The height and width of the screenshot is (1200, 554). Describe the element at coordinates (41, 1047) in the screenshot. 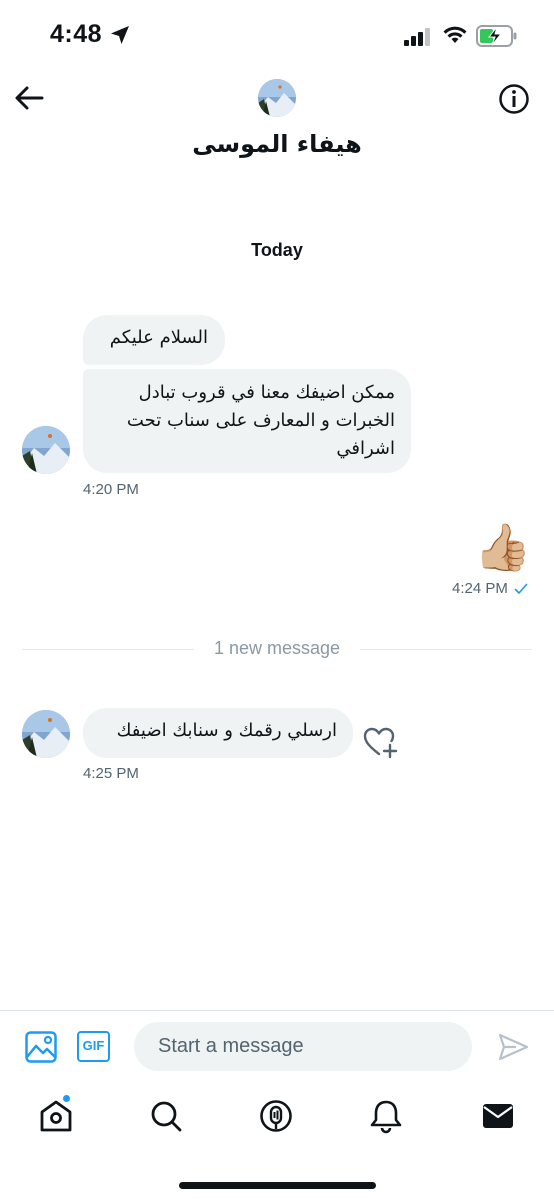

I see `image-media-icon` at that location.